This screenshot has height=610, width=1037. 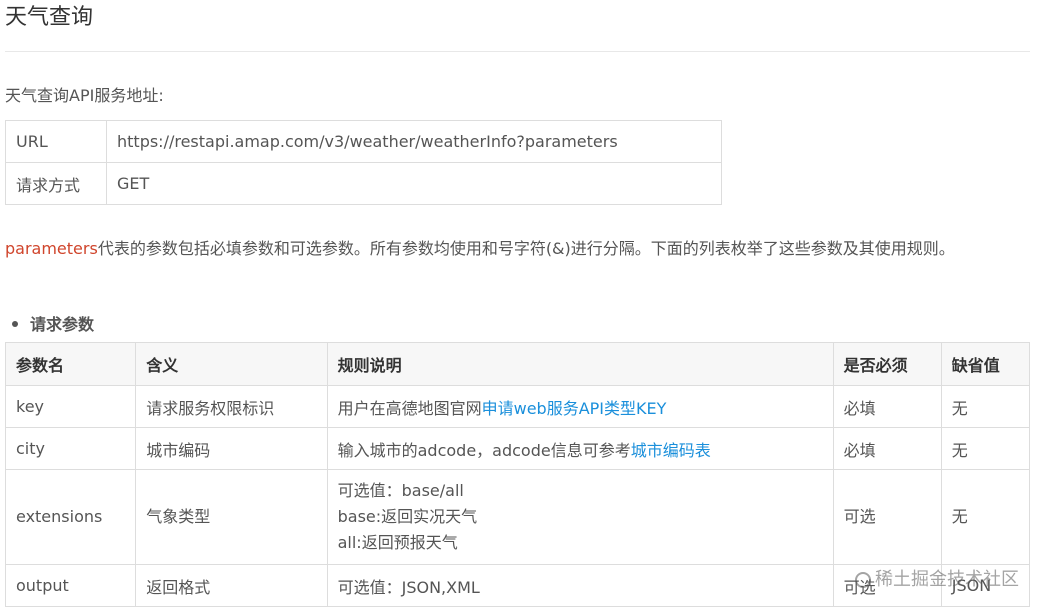 I want to click on header-default: 缺省值, so click(x=985, y=364).